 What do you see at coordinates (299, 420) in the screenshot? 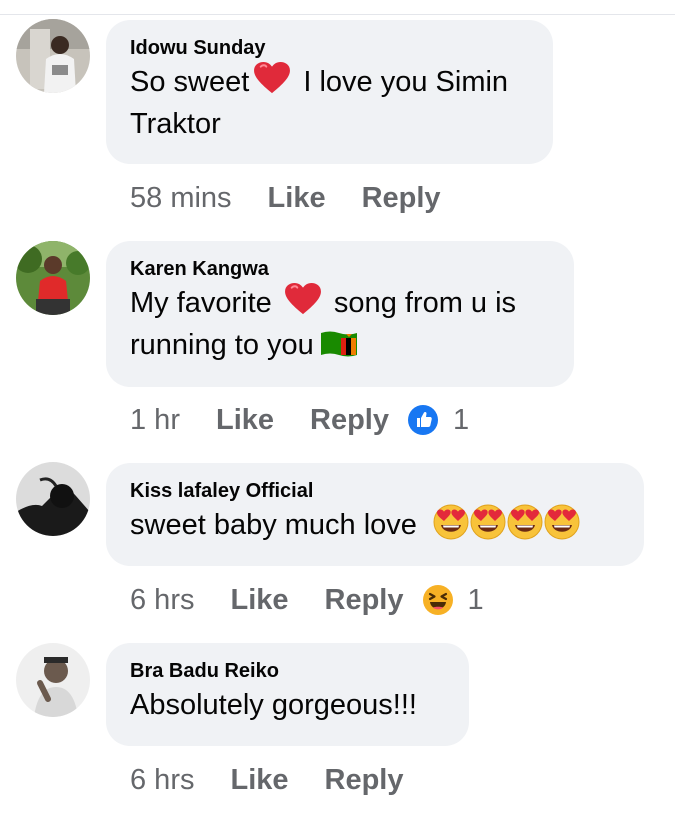
I see `comment-actions: 1 hr Like Reply 1` at bounding box center [299, 420].